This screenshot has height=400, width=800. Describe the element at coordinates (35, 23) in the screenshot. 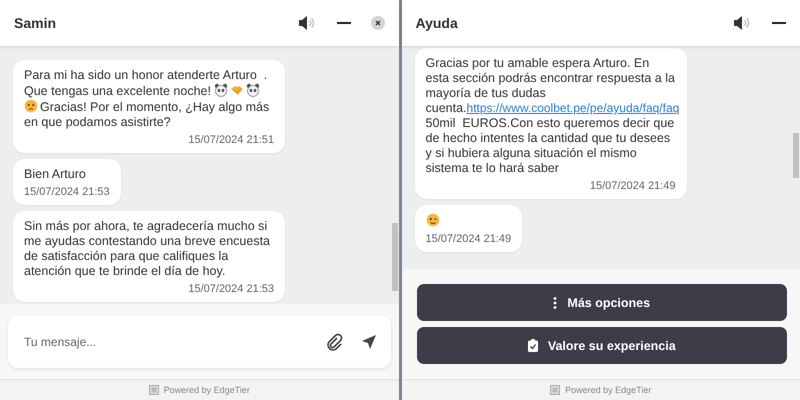

I see `chat-title: Samin` at that location.